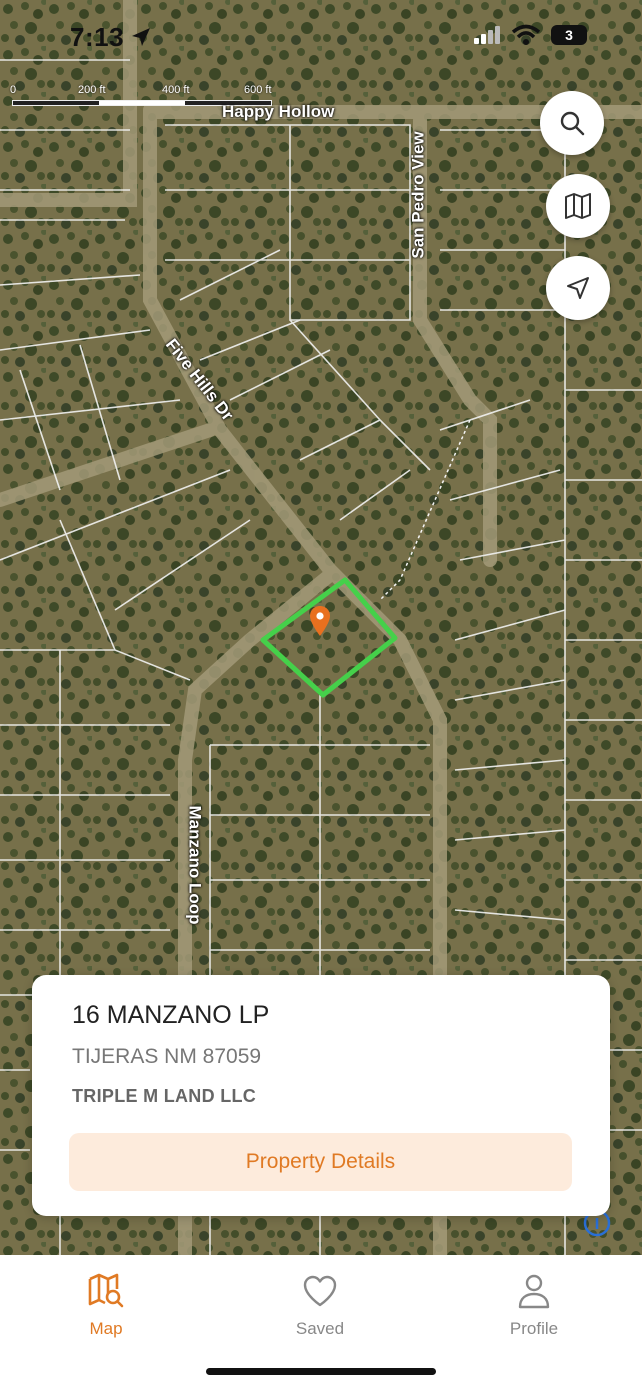 The width and height of the screenshot is (642, 1389). What do you see at coordinates (167, 1056) in the screenshot?
I see `property-city-state-zip: TIJERAS NM 87059` at bounding box center [167, 1056].